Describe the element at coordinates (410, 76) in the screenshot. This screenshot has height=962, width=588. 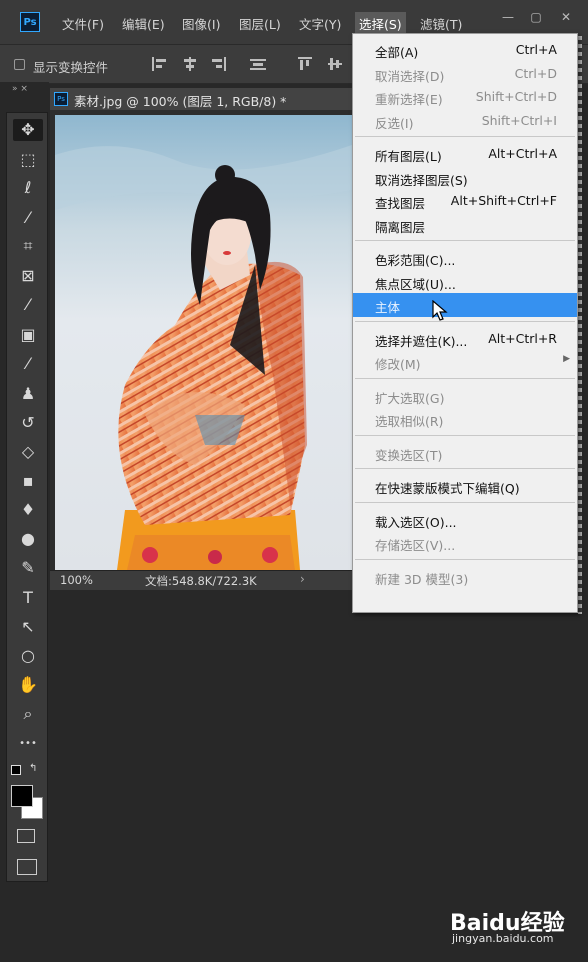
I see `menu-item-label: 取消选择(D)` at that location.